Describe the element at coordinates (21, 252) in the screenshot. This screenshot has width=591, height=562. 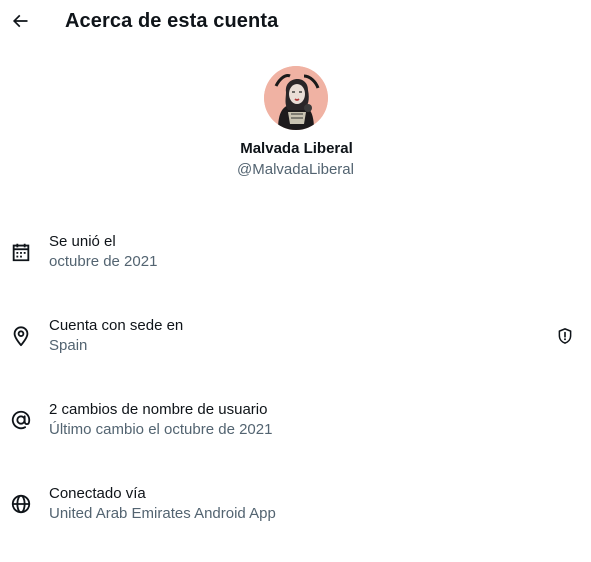
I see `calendar-icon` at that location.